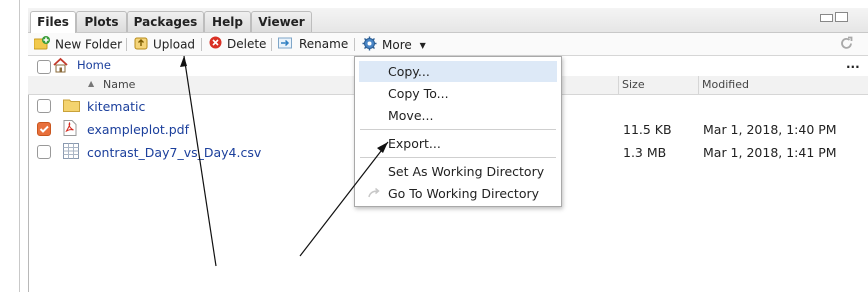 The image size is (868, 292). I want to click on files-toolbar: New Folder Upload Delete Rename More ▼, so click(448, 44).